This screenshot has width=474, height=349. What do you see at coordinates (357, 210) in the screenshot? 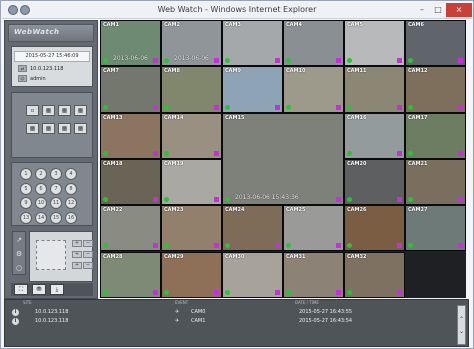
I see `camera-label: CAM26` at bounding box center [357, 210].